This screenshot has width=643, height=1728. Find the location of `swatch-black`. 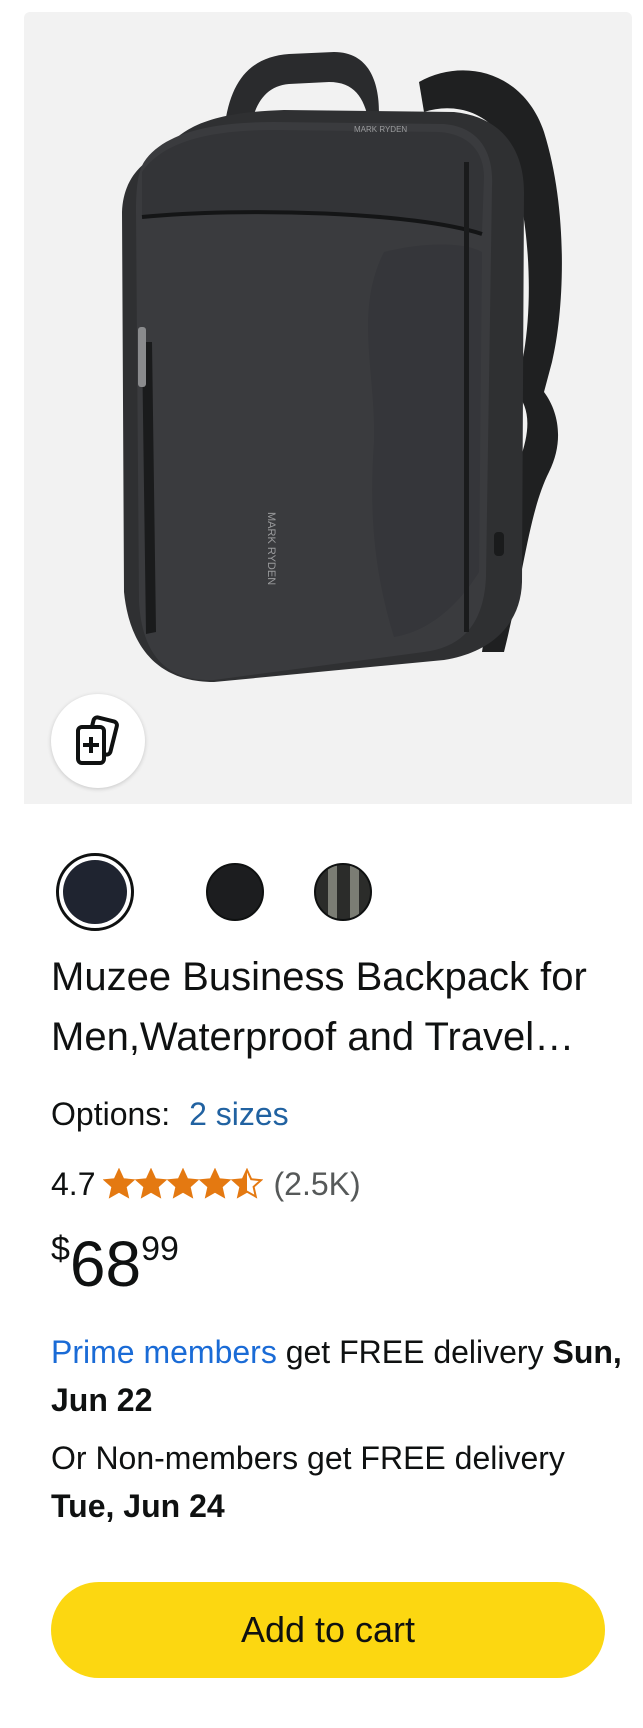

swatch-black is located at coordinates (235, 892).